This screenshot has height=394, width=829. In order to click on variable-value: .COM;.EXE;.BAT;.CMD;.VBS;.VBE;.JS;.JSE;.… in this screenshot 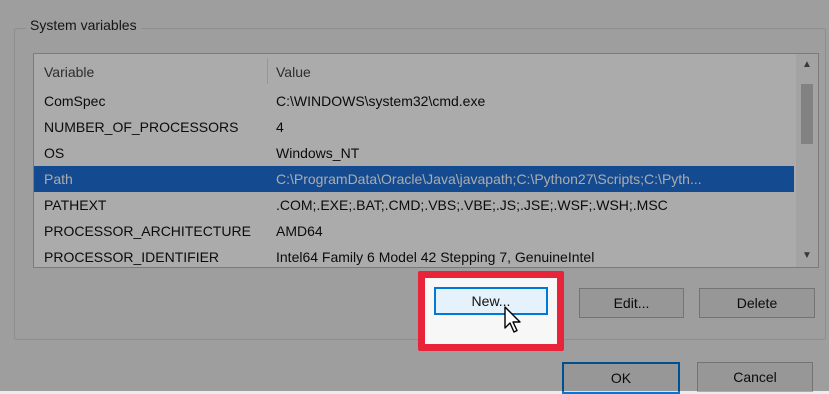, I will do `click(472, 205)`.